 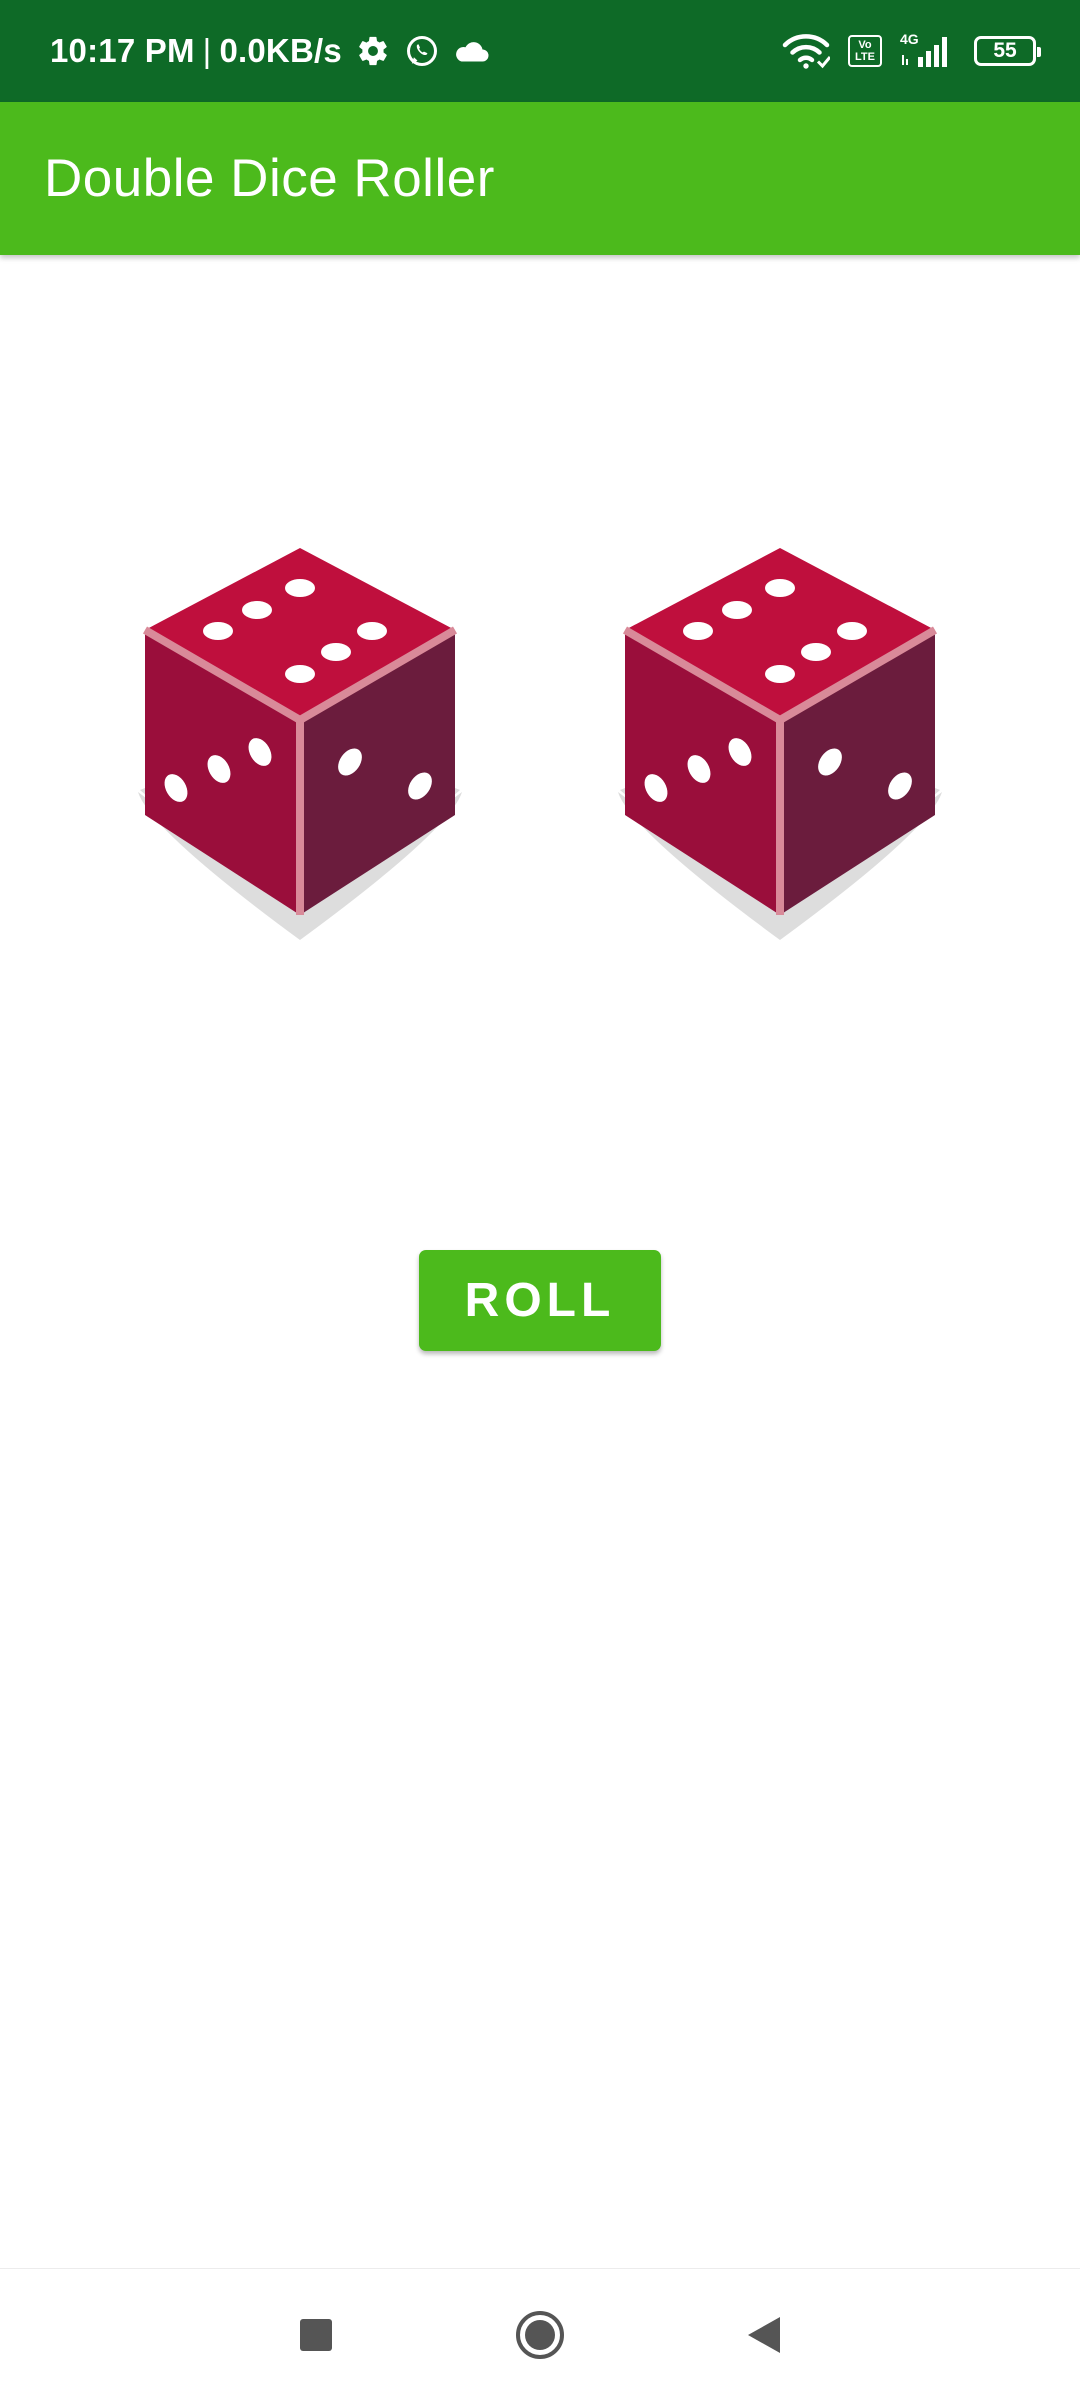 What do you see at coordinates (269, 178) in the screenshot?
I see `app-title: Double Dice Roller` at bounding box center [269, 178].